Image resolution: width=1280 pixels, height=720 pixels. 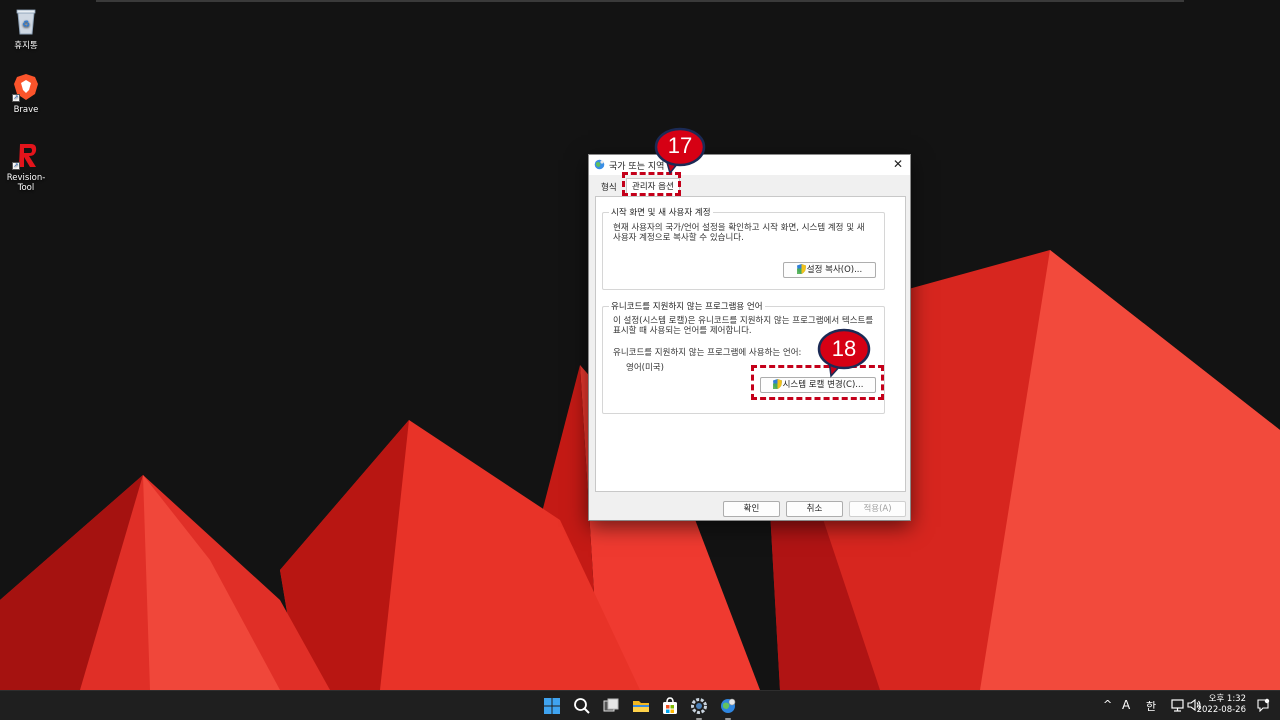 I want to click on region-settings-icon, so click(x=728, y=708).